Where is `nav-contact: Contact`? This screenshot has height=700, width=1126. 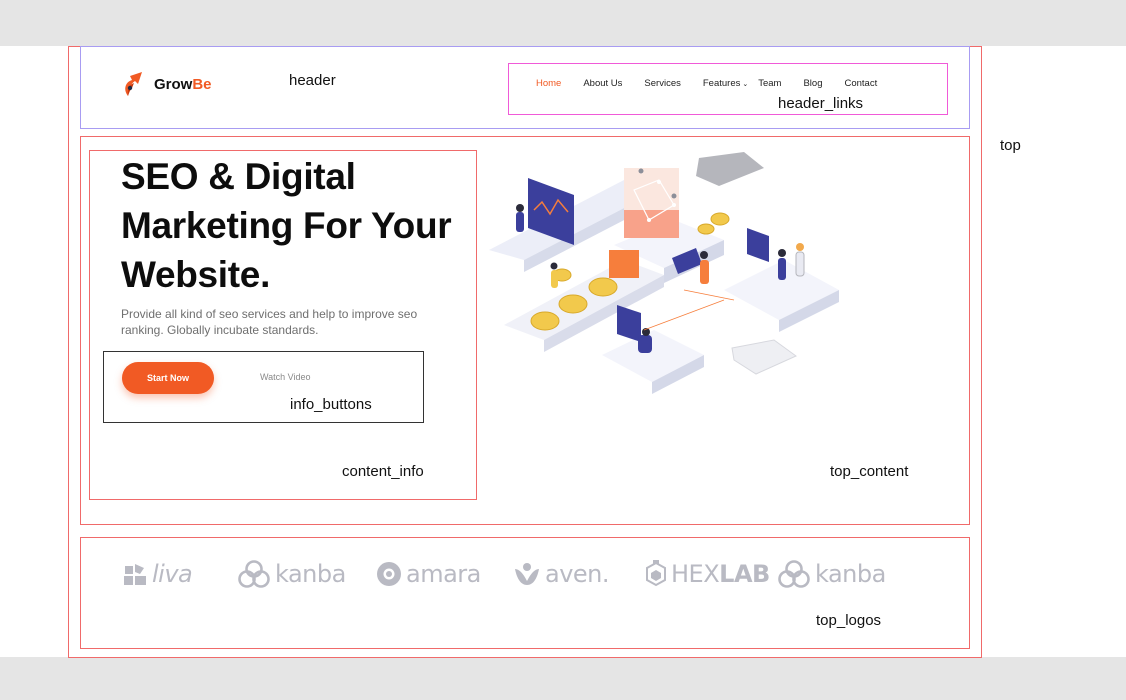
nav-contact: Contact is located at coordinates (860, 83).